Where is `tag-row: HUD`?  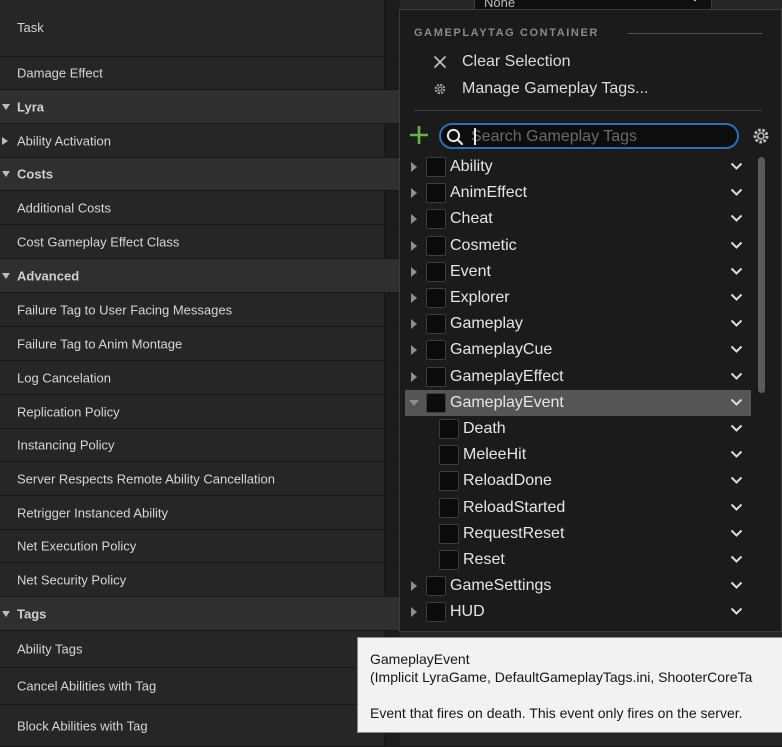 tag-row: HUD is located at coordinates (578, 611).